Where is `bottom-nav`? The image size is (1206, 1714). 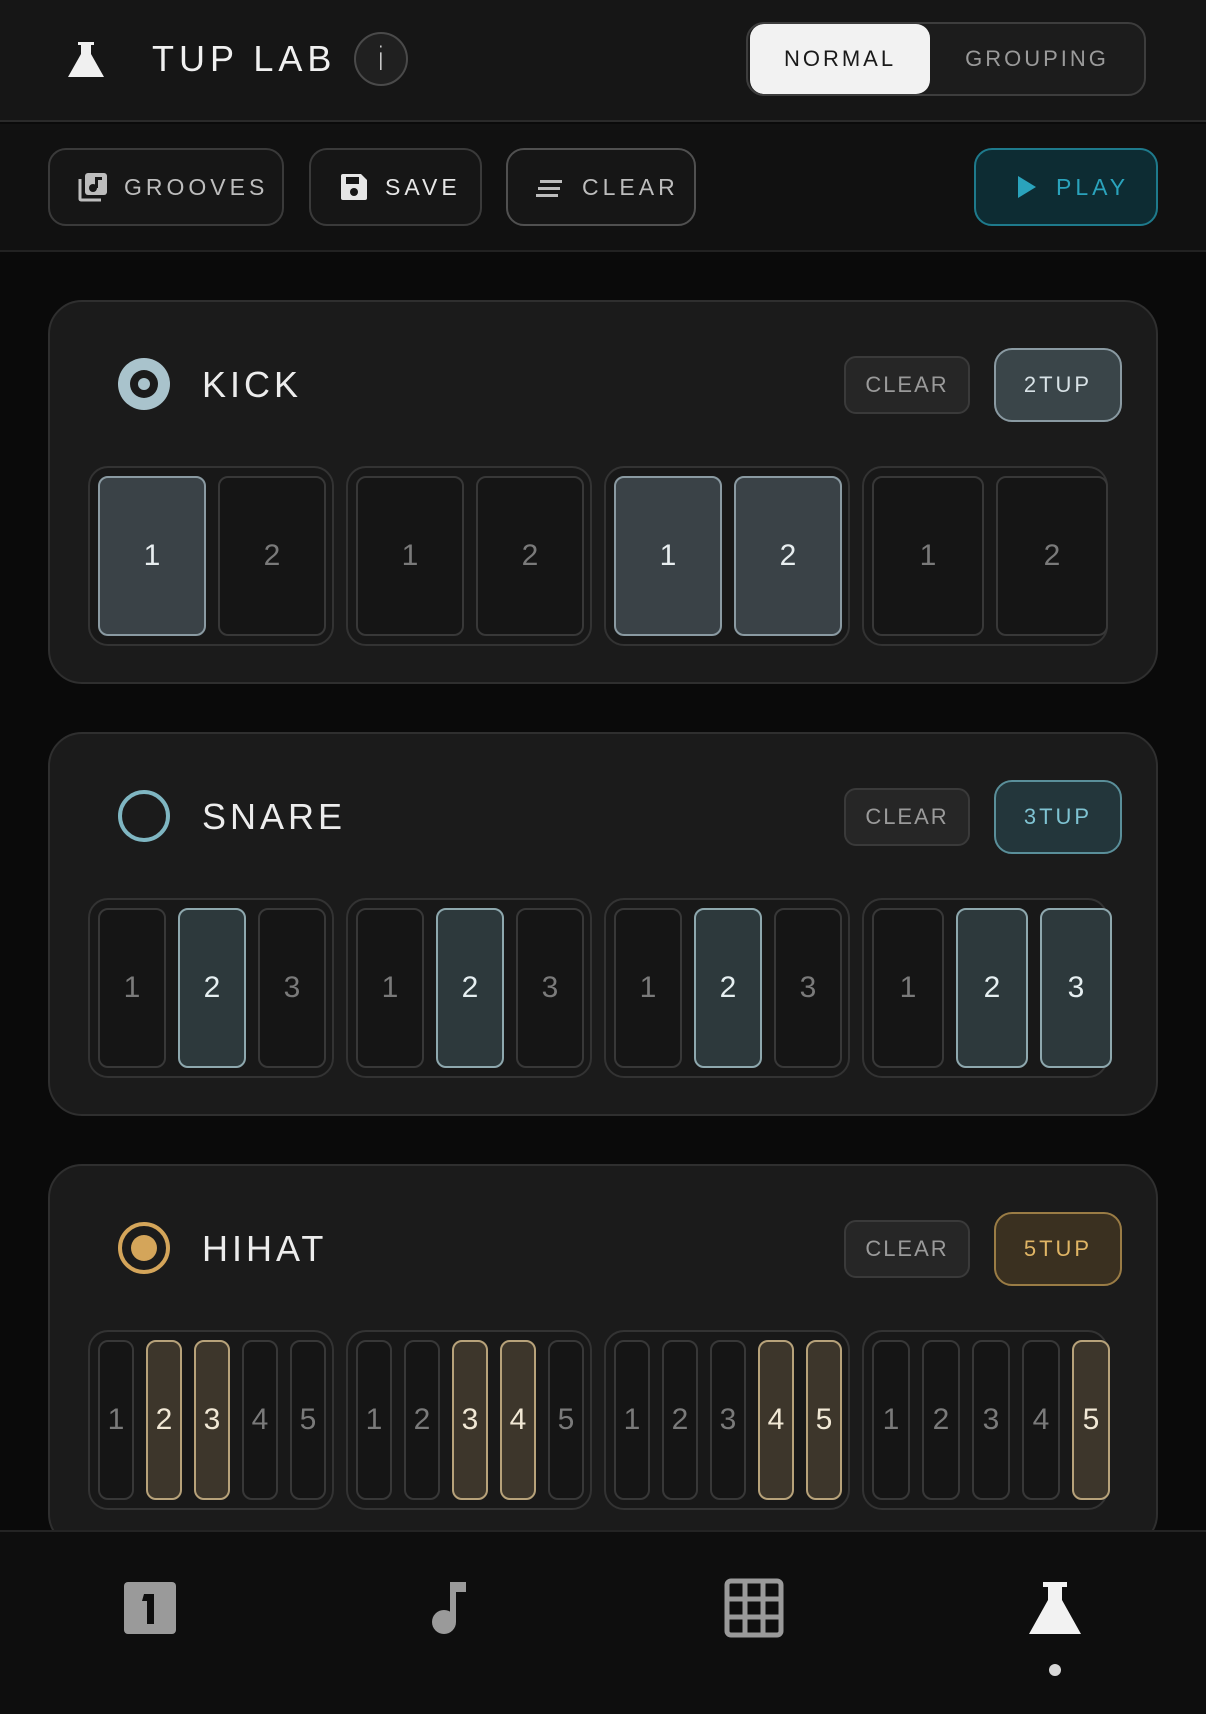 bottom-nav is located at coordinates (603, 1622).